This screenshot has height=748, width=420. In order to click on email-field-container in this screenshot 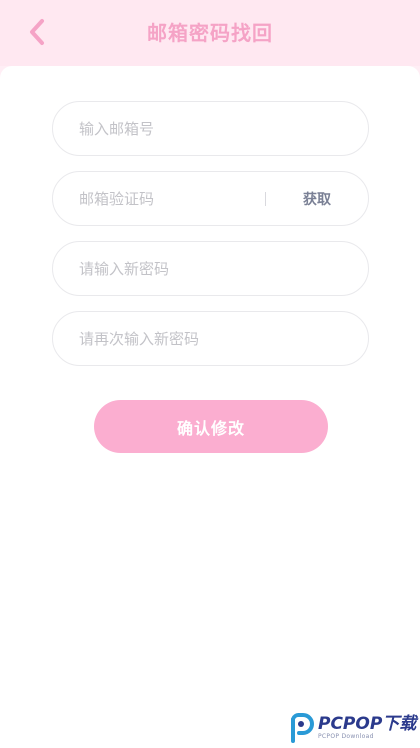, I will do `click(210, 128)`.